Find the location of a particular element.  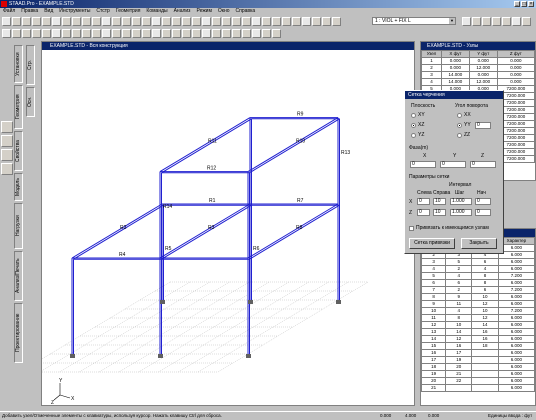

table-cell: 14 is located at coordinates (485, 325).